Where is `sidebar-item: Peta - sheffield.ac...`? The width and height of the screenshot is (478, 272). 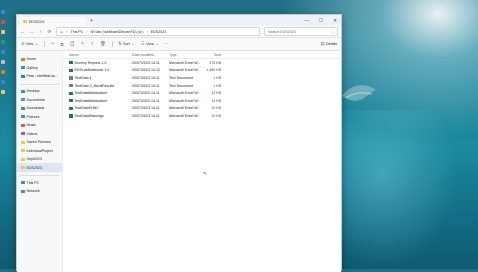 sidebar-item: Peta - sheffield.ac... is located at coordinates (39, 76).